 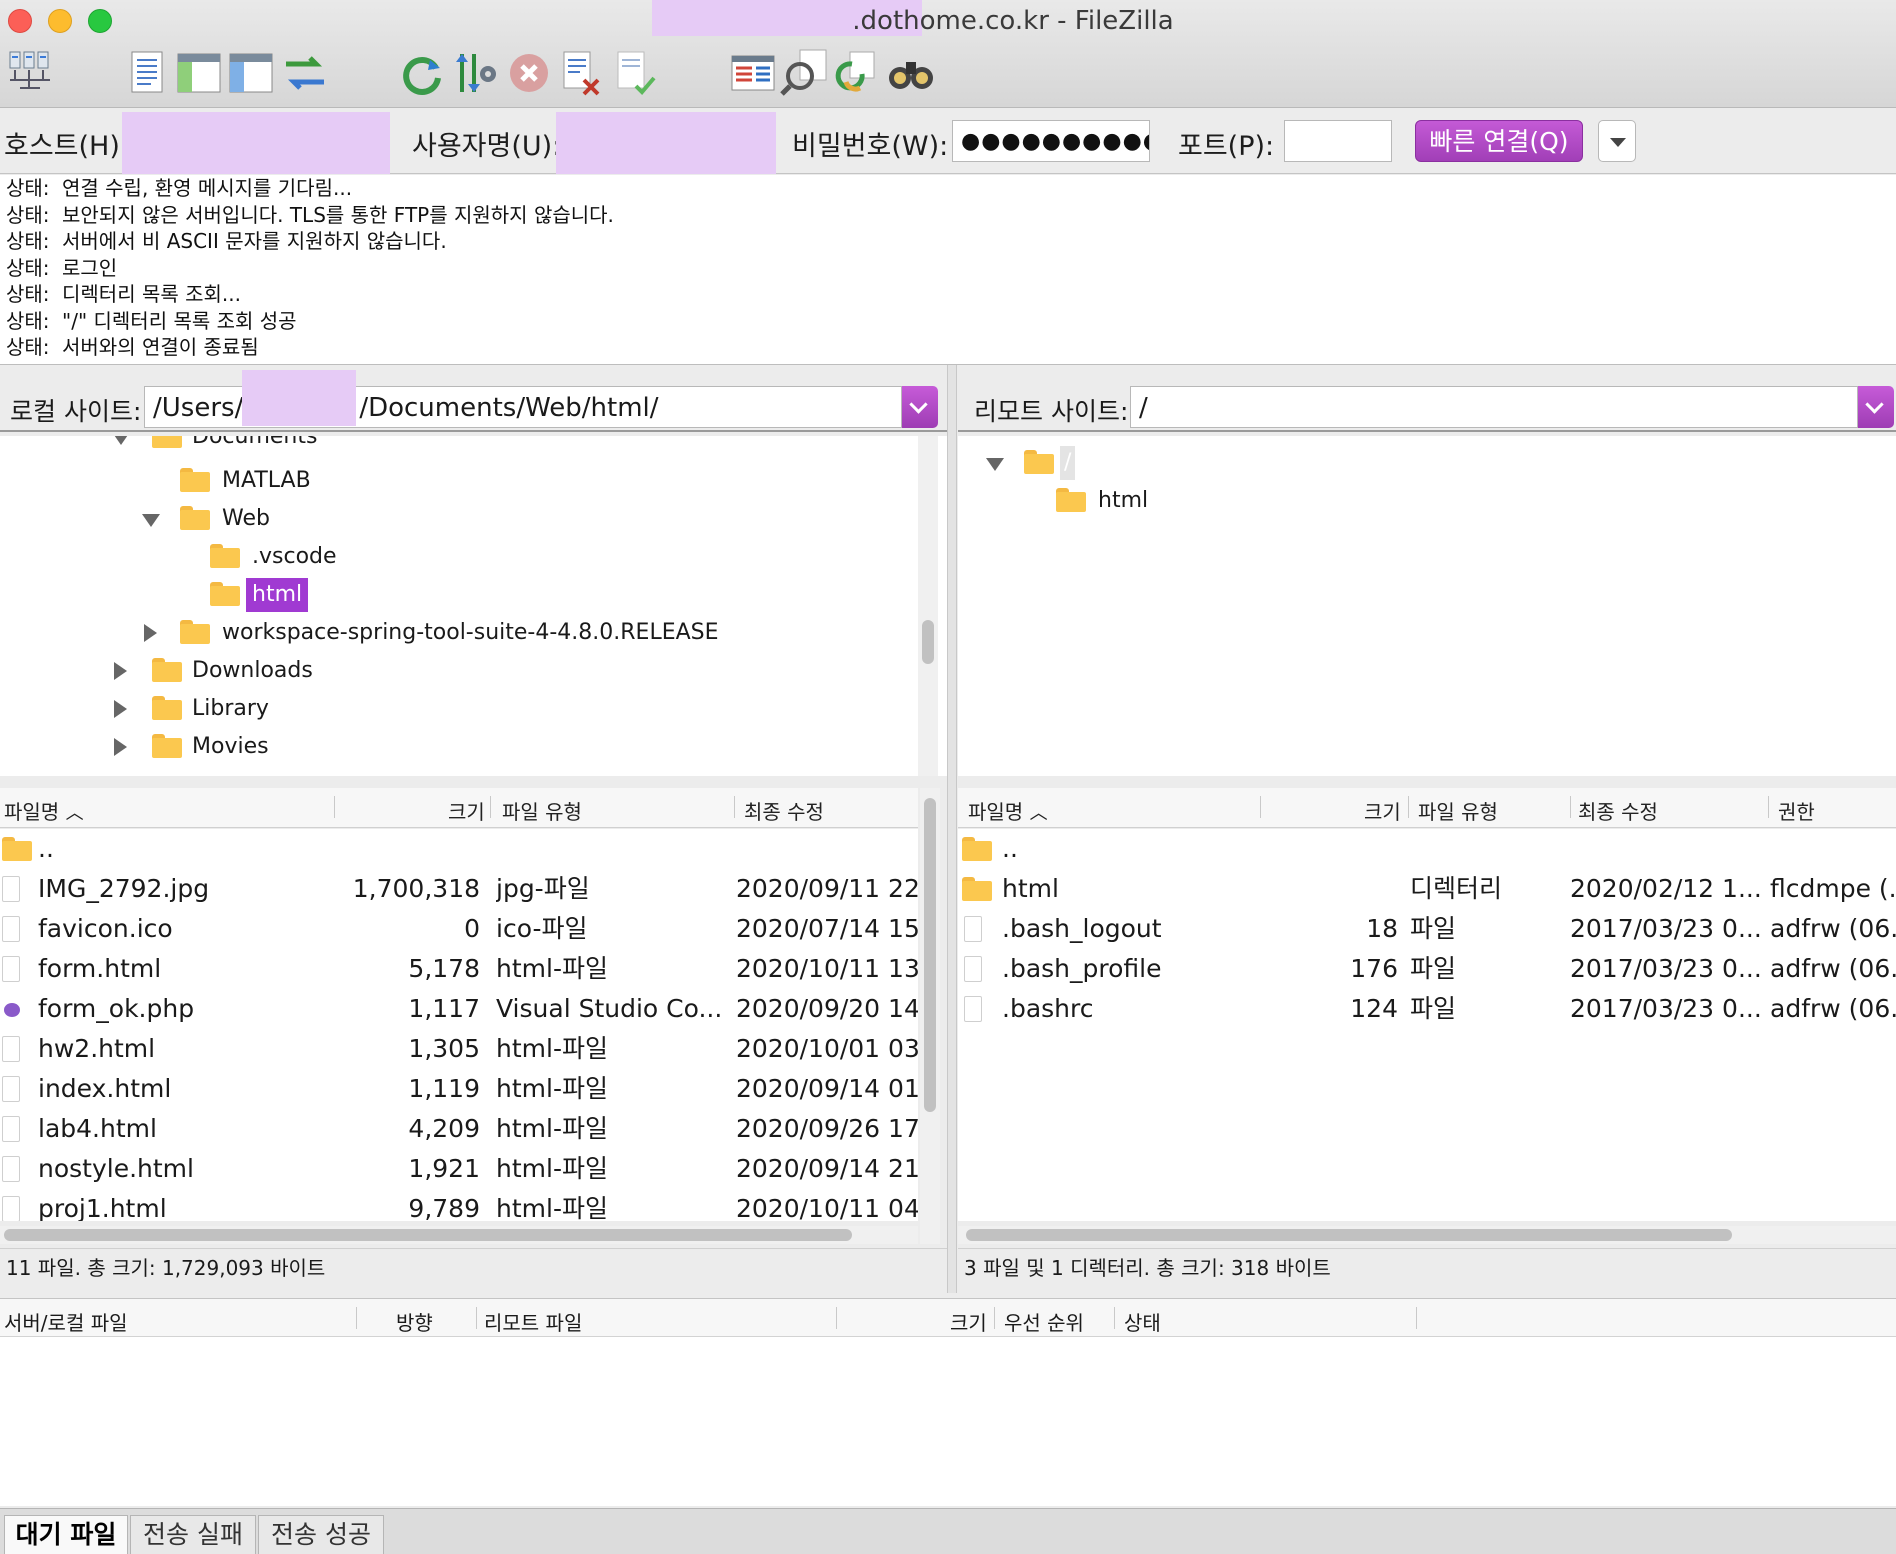 I want to click on transfer-queue-icon, so click(x=305, y=73).